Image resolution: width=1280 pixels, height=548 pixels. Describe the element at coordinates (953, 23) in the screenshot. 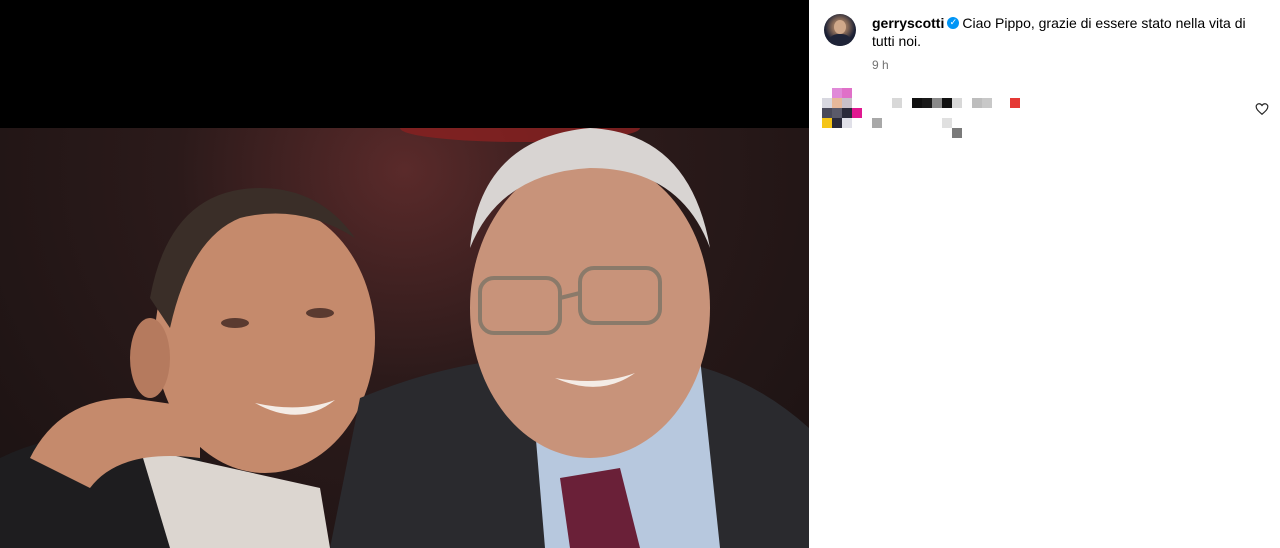

I see `verified-badge-icon: ✓` at that location.